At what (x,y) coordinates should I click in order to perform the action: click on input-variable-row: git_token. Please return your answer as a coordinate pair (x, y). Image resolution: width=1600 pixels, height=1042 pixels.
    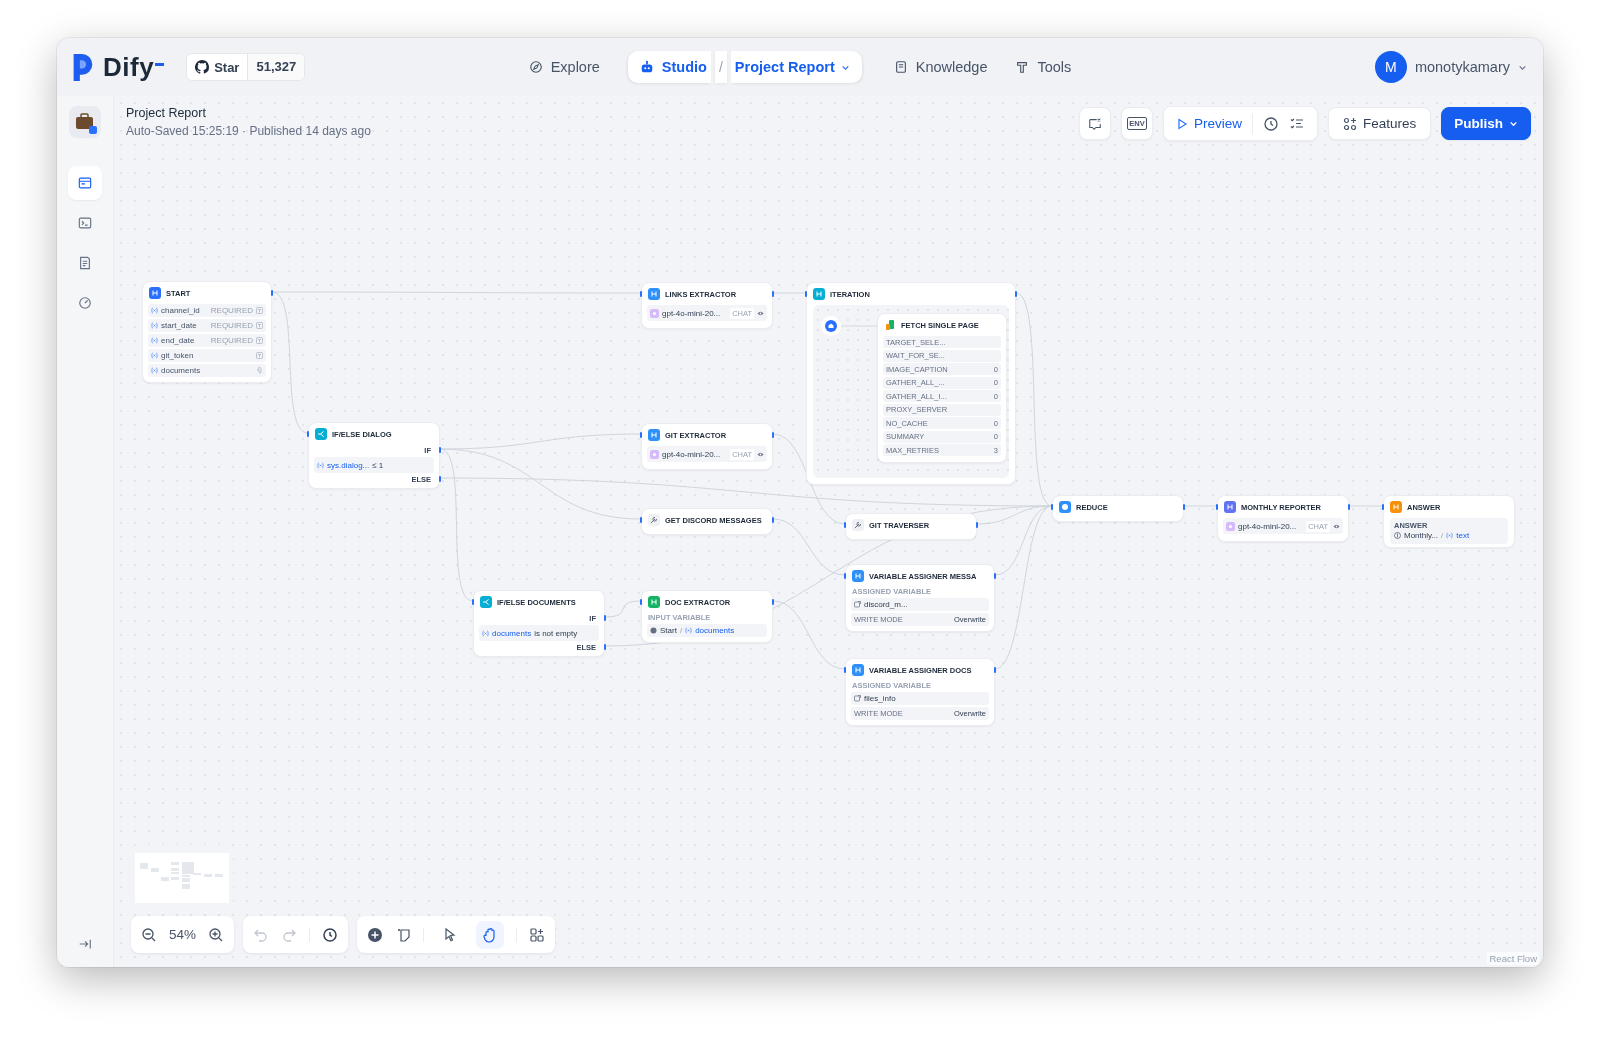
    Looking at the image, I should click on (207, 355).